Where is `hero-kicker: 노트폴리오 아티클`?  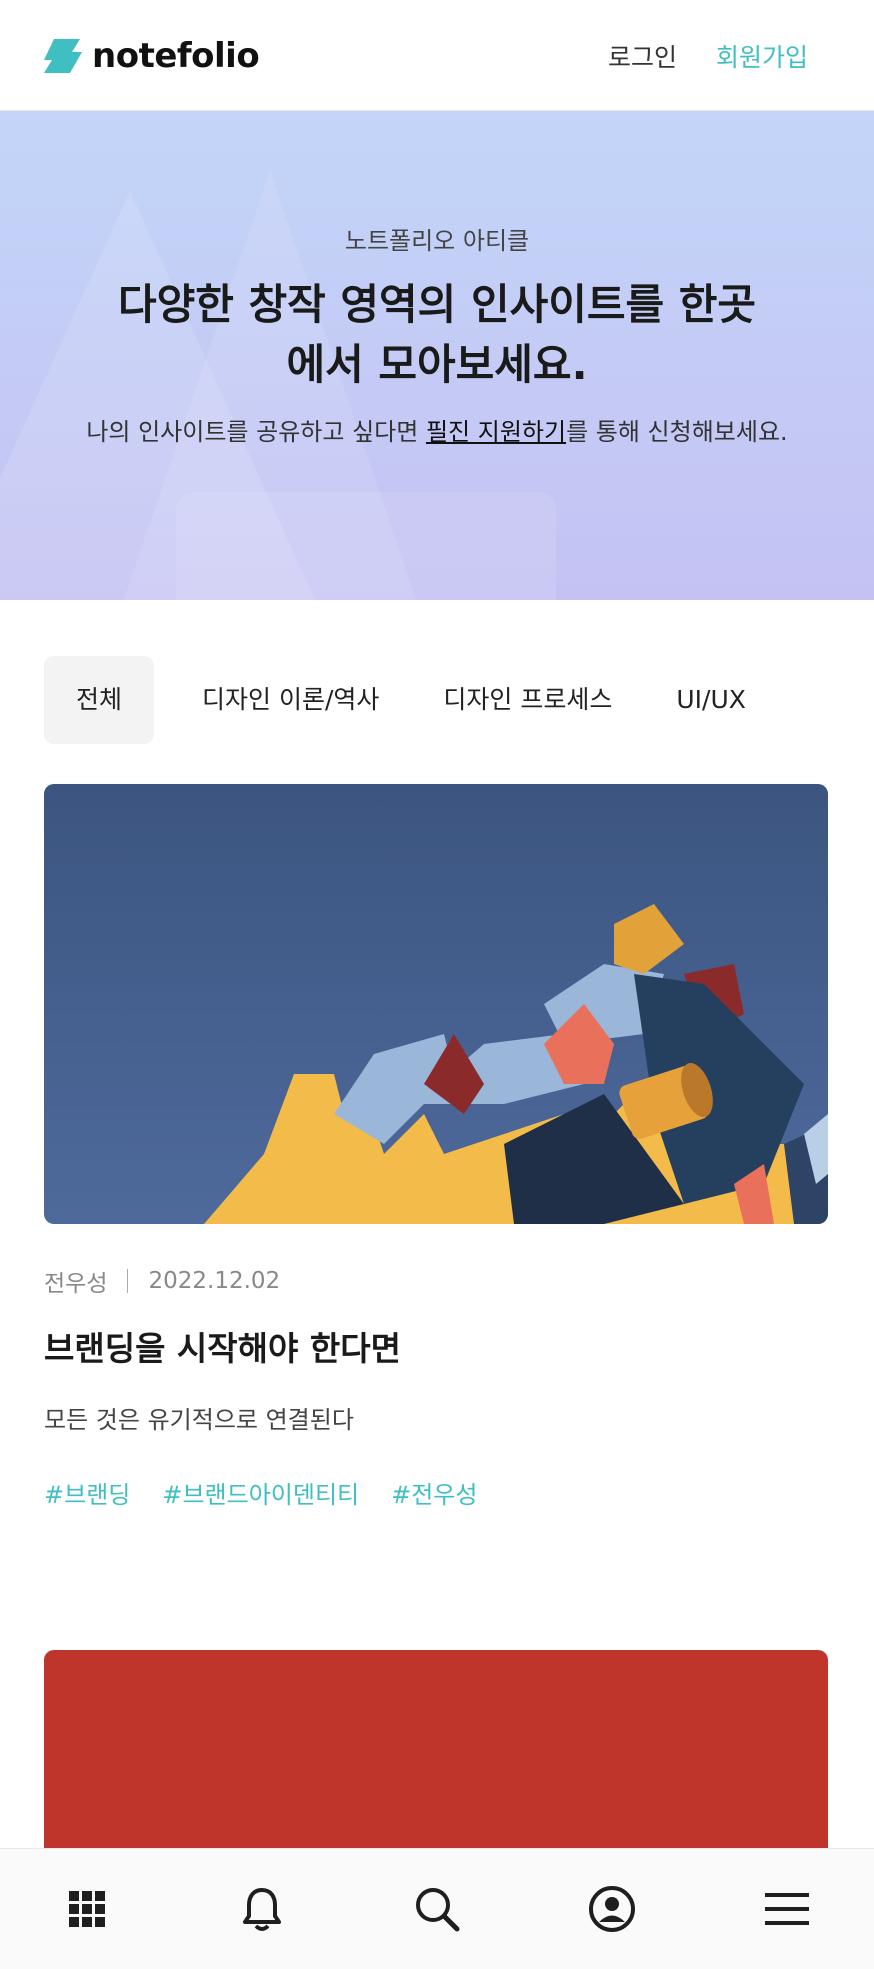 hero-kicker: 노트폴리오 아티클 is located at coordinates (437, 241).